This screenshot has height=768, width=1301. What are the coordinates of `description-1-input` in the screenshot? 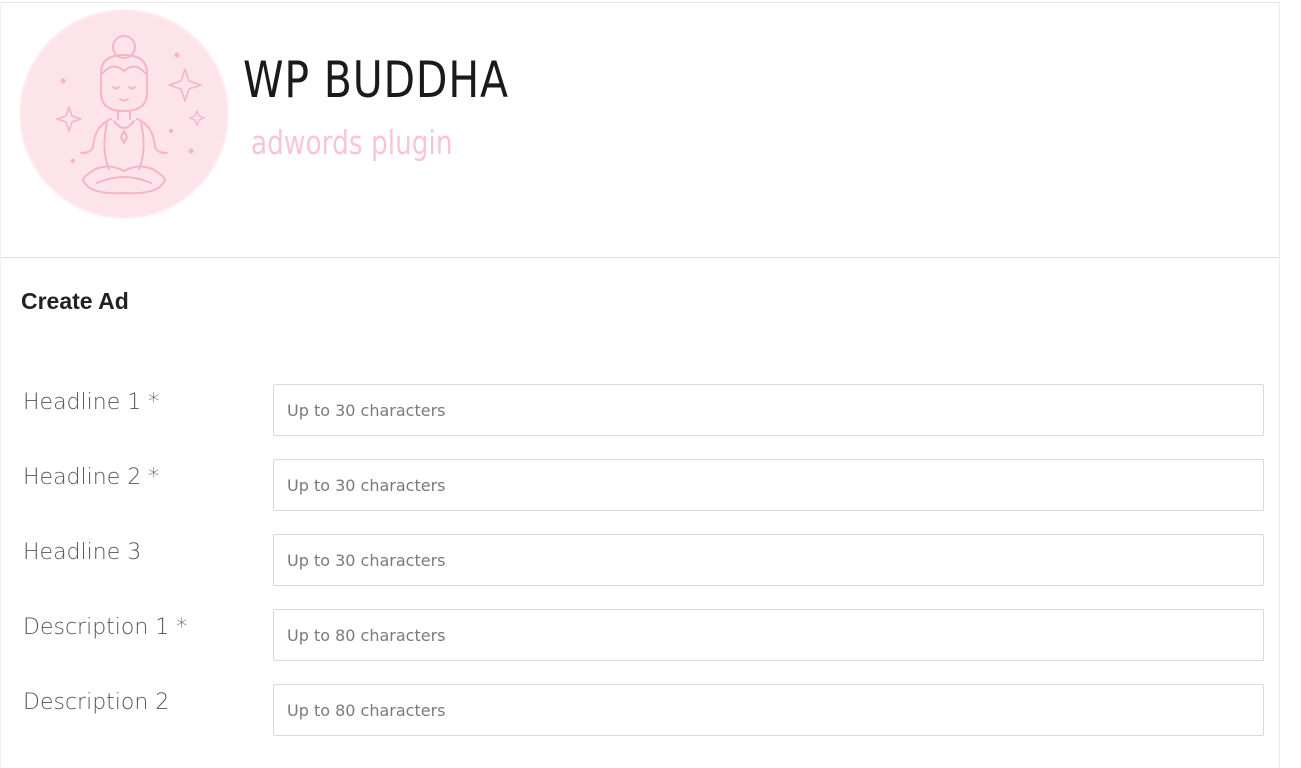 It's located at (768, 635).